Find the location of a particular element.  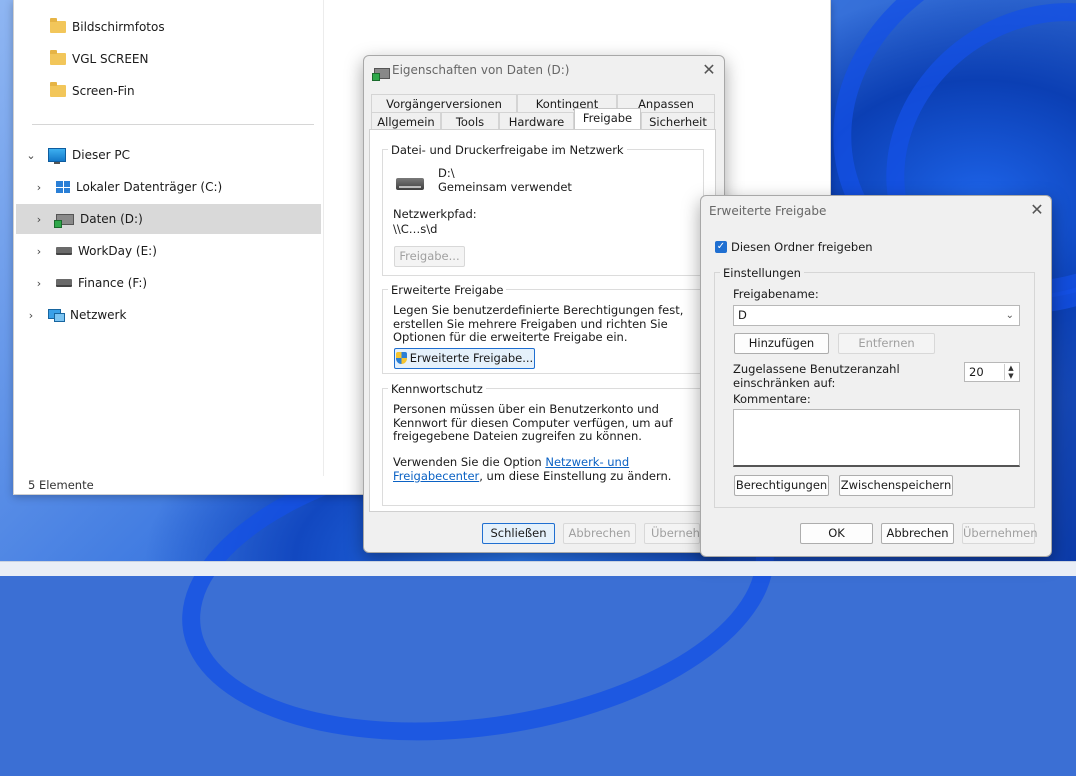

tab-vorgaengerversionen: Vorgängerversionen is located at coordinates (444, 103).